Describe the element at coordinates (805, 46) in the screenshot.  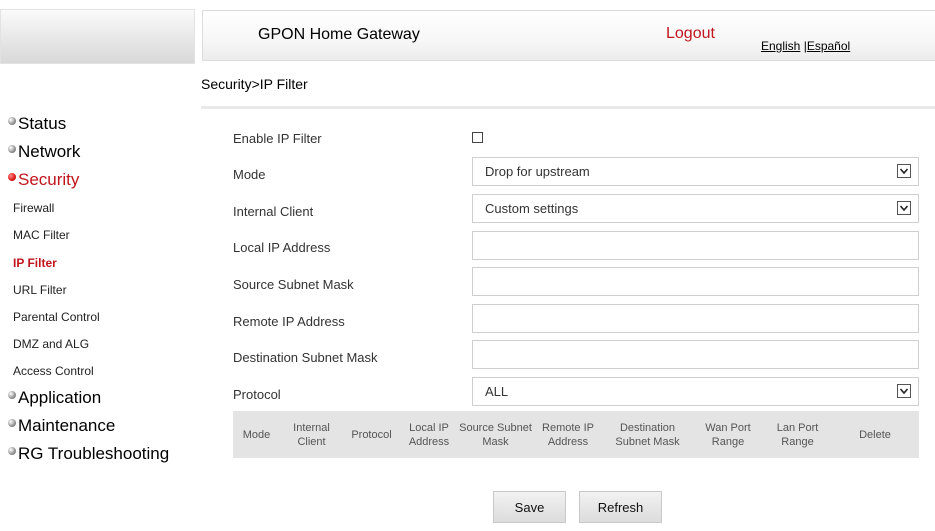
I see `language-switcher: English |Español` at that location.